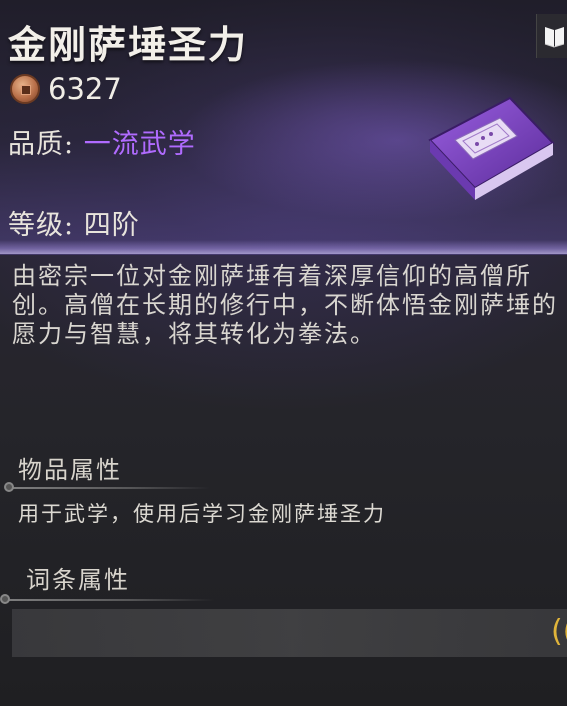  Describe the element at coordinates (490, 153) in the screenshot. I see `manual-book-item-icon` at that location.